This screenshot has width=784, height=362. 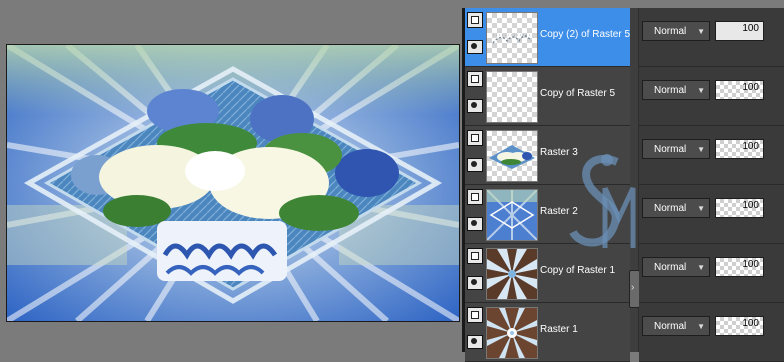 I want to click on watermark-monogram, so click(x=602, y=201).